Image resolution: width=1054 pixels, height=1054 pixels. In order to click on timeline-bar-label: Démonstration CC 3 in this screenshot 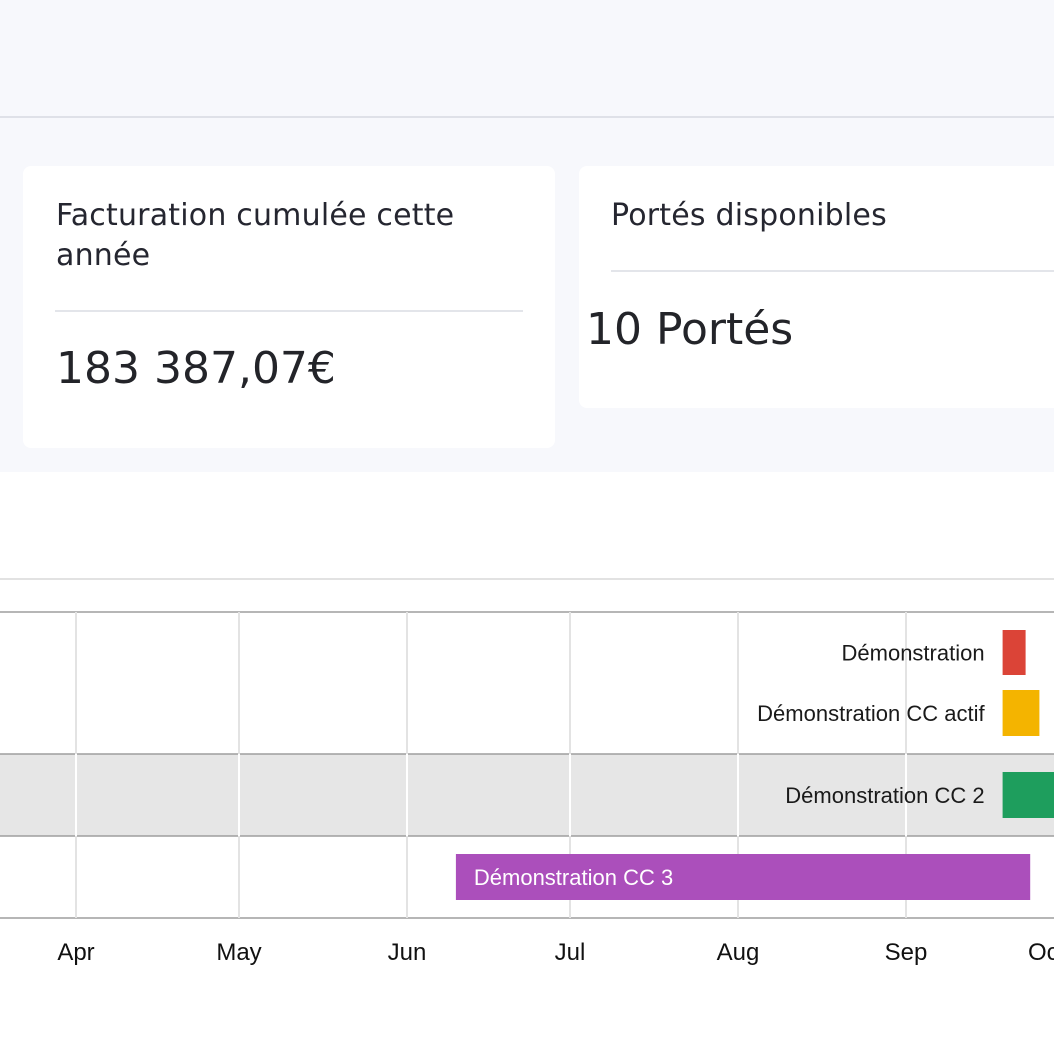, I will do `click(573, 877)`.